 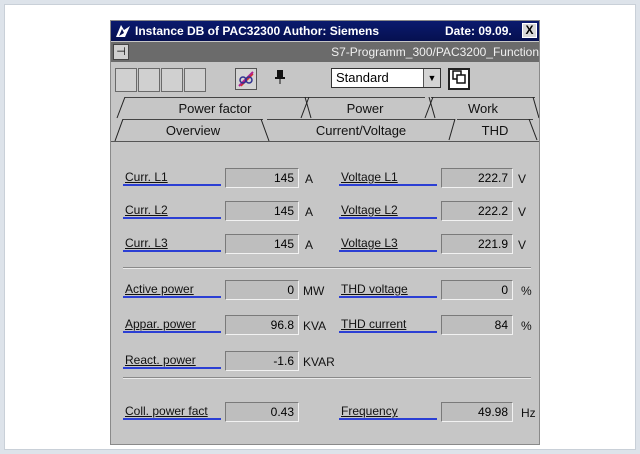 What do you see at coordinates (325, 52) in the screenshot?
I see `path-bar: ⊣ S7-Programm_300/PAC3200_Function` at bounding box center [325, 52].